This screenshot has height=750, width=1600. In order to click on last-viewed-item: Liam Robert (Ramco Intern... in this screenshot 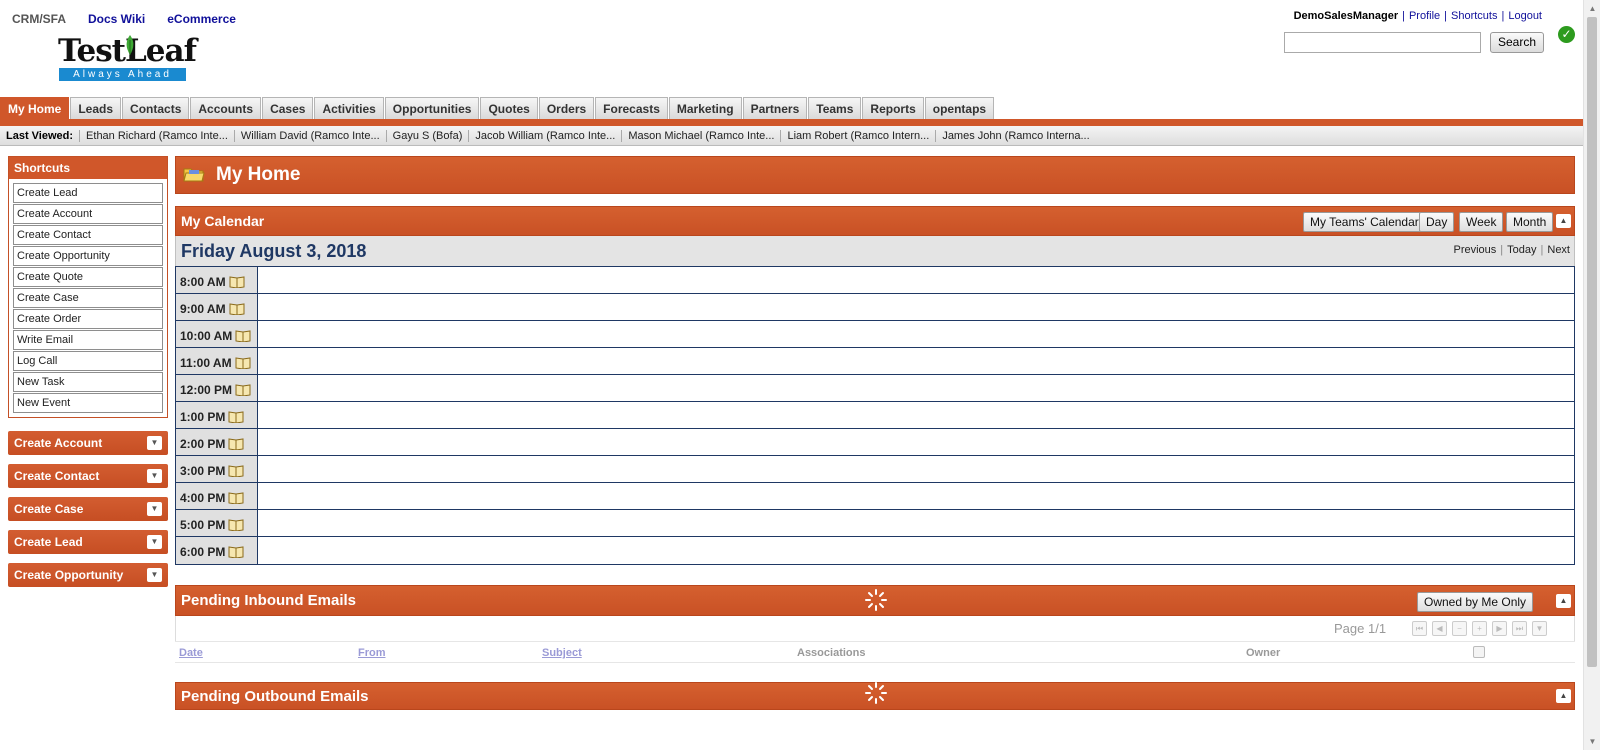, I will do `click(859, 135)`.